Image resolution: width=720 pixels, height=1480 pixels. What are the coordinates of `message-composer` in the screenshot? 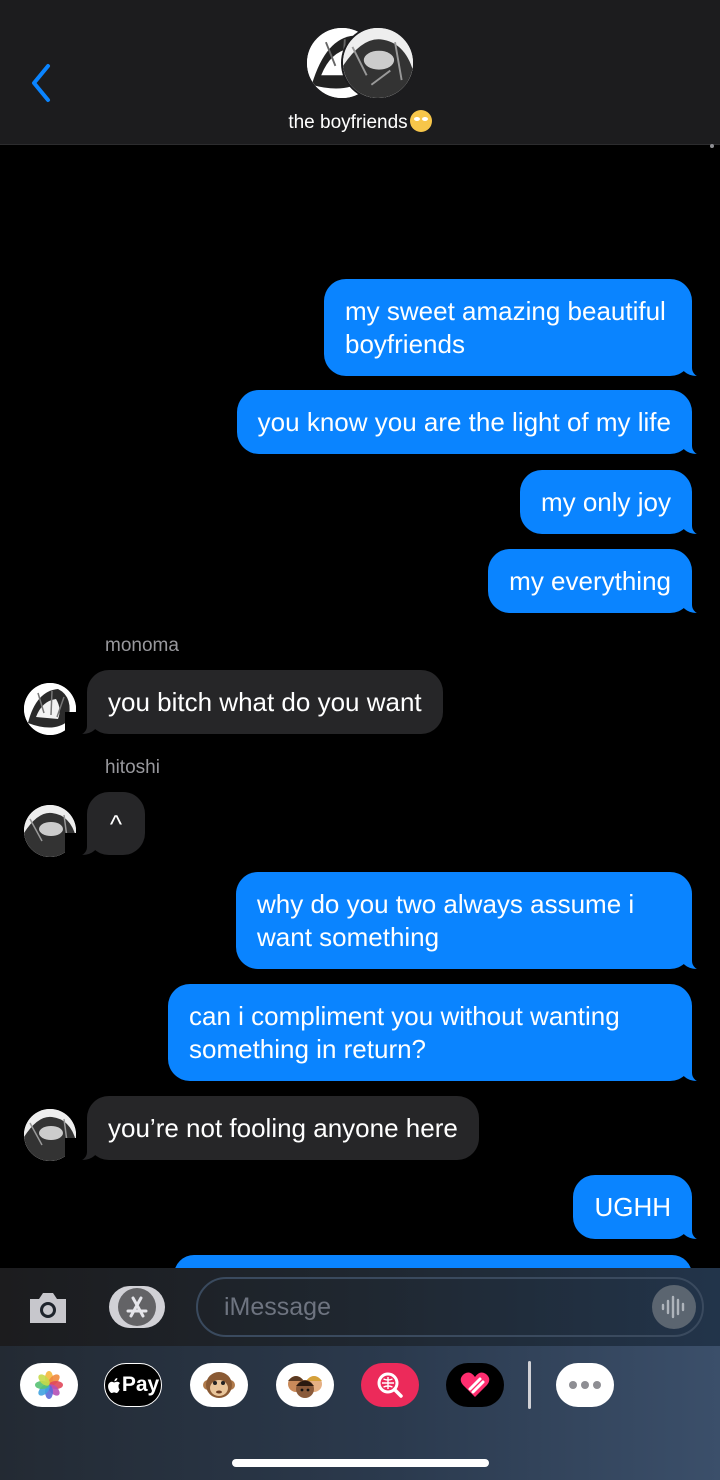 It's located at (360, 1307).